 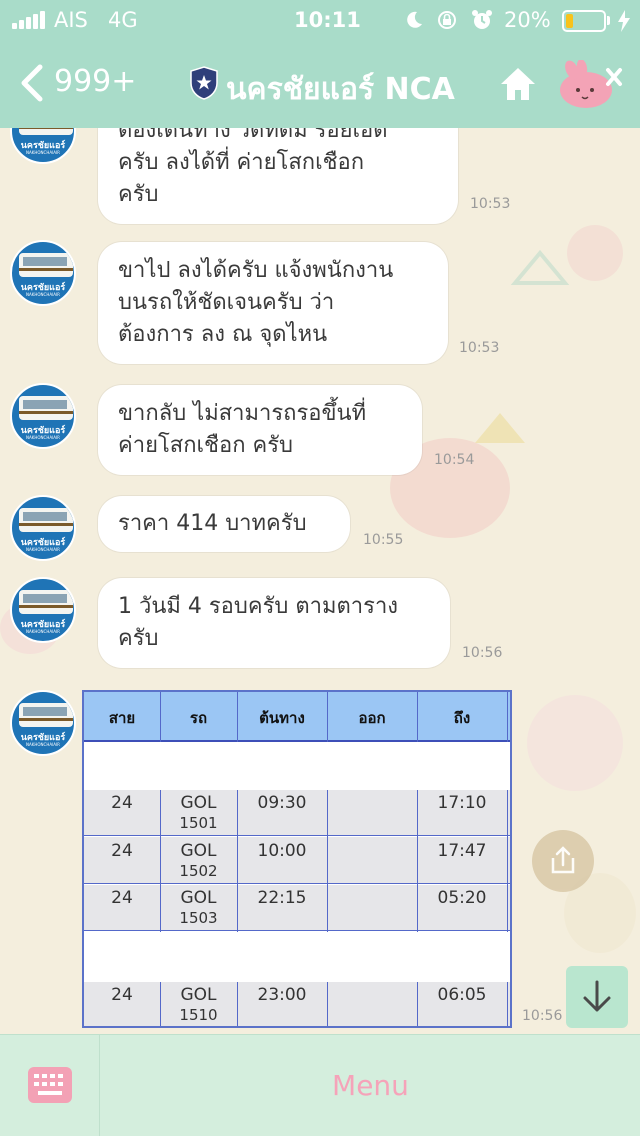 I want to click on menu-label: Menu, so click(x=370, y=1085).